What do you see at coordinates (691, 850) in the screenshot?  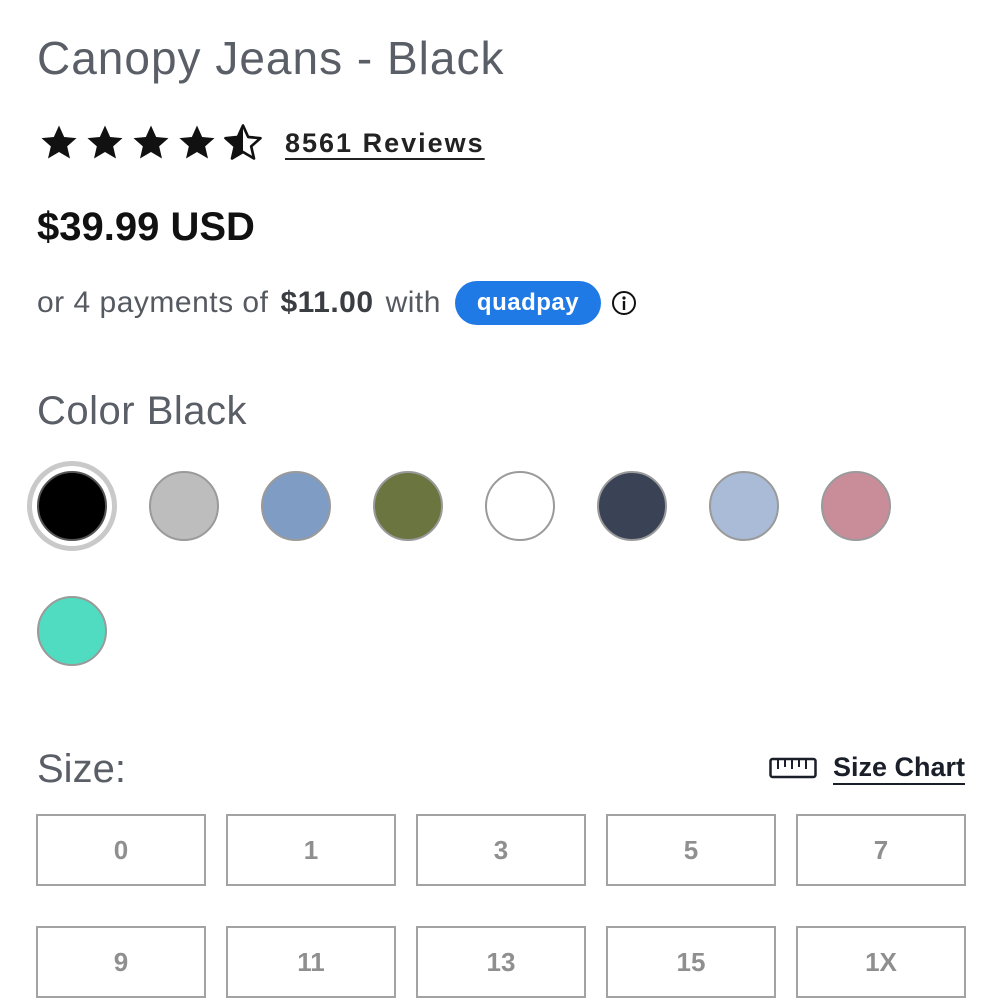 I see `size-option-button: 5` at bounding box center [691, 850].